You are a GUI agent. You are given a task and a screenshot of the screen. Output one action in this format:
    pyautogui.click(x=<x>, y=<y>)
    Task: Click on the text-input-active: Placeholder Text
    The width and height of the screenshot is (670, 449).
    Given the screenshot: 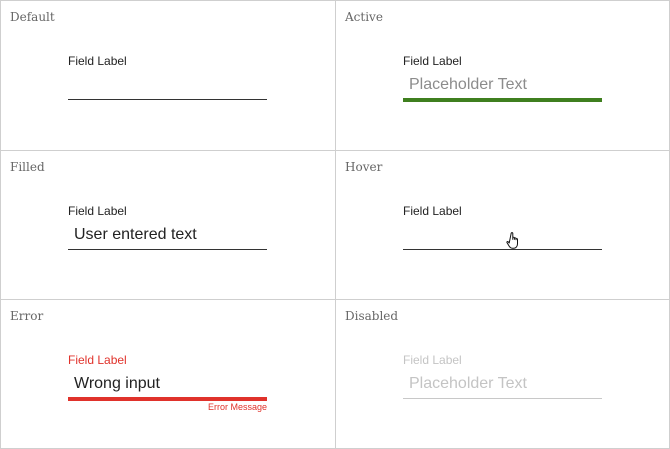 What is the action you would take?
    pyautogui.click(x=502, y=87)
    